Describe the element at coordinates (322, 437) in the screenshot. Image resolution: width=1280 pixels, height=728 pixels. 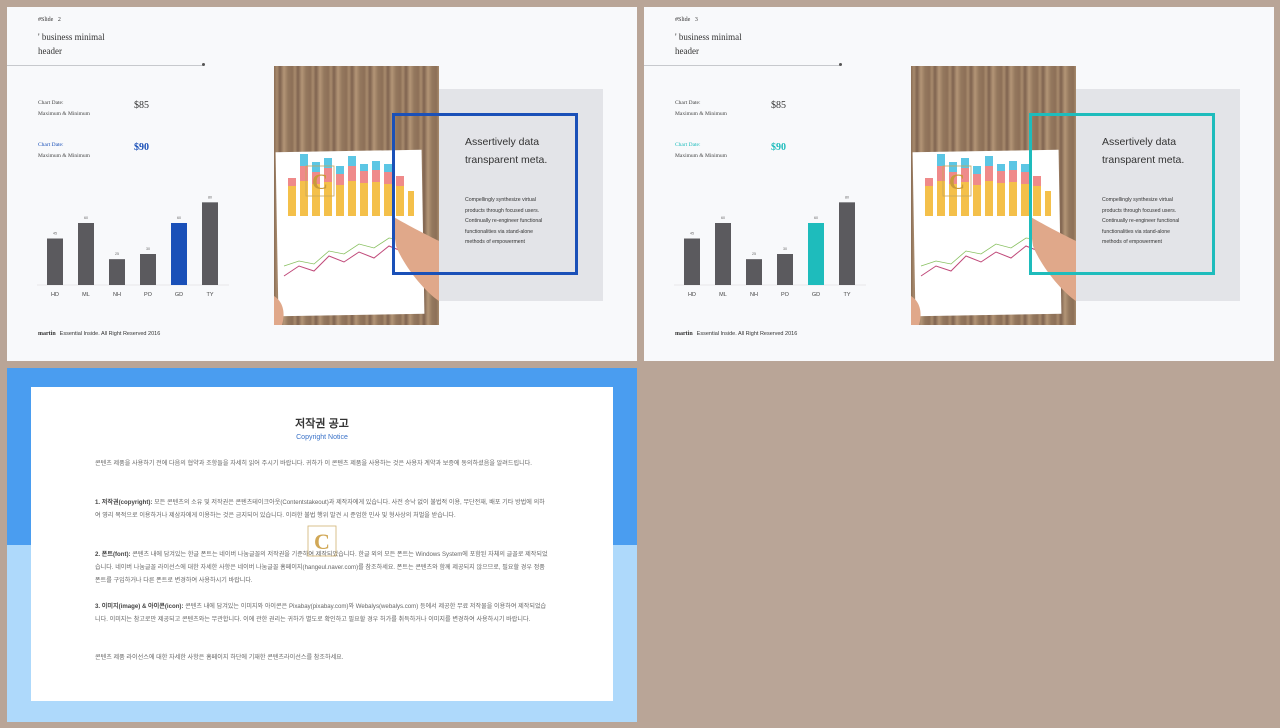
I see `notice-subtitle: Copyright Notice` at that location.